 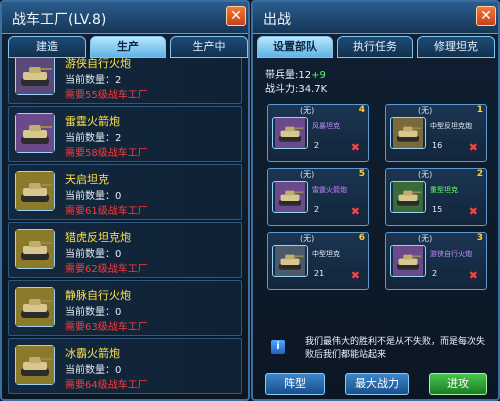 What do you see at coordinates (395, 348) in the screenshot?
I see `tip-text: 我们最伟大的胜利不是从不失败，而是每次失败后我们都能站起来` at bounding box center [395, 348].